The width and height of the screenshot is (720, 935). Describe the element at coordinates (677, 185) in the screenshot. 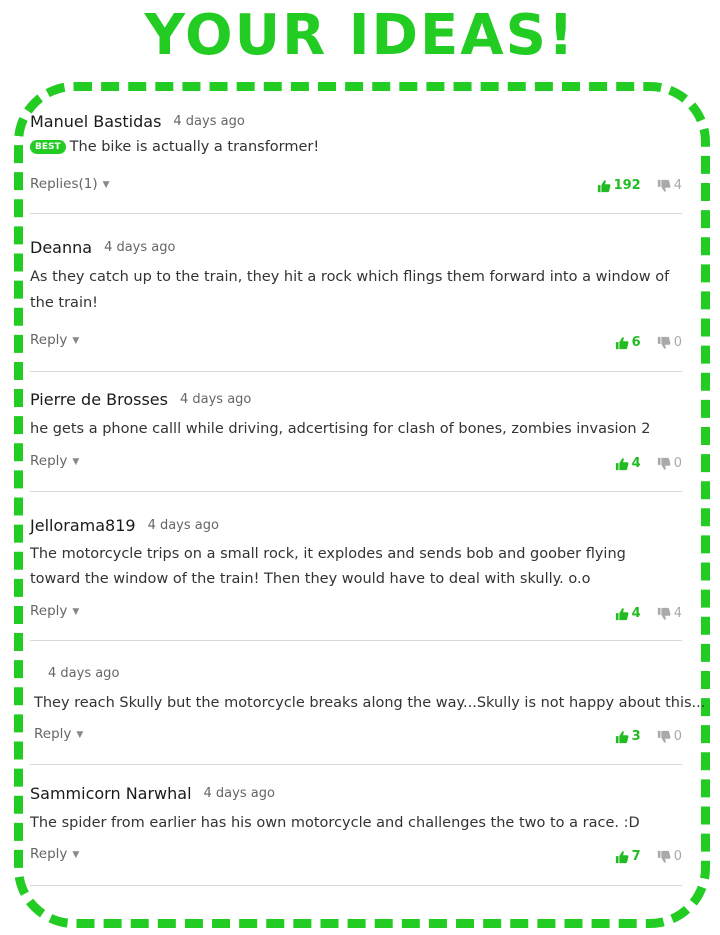

I see `downvote-count: 4` at that location.